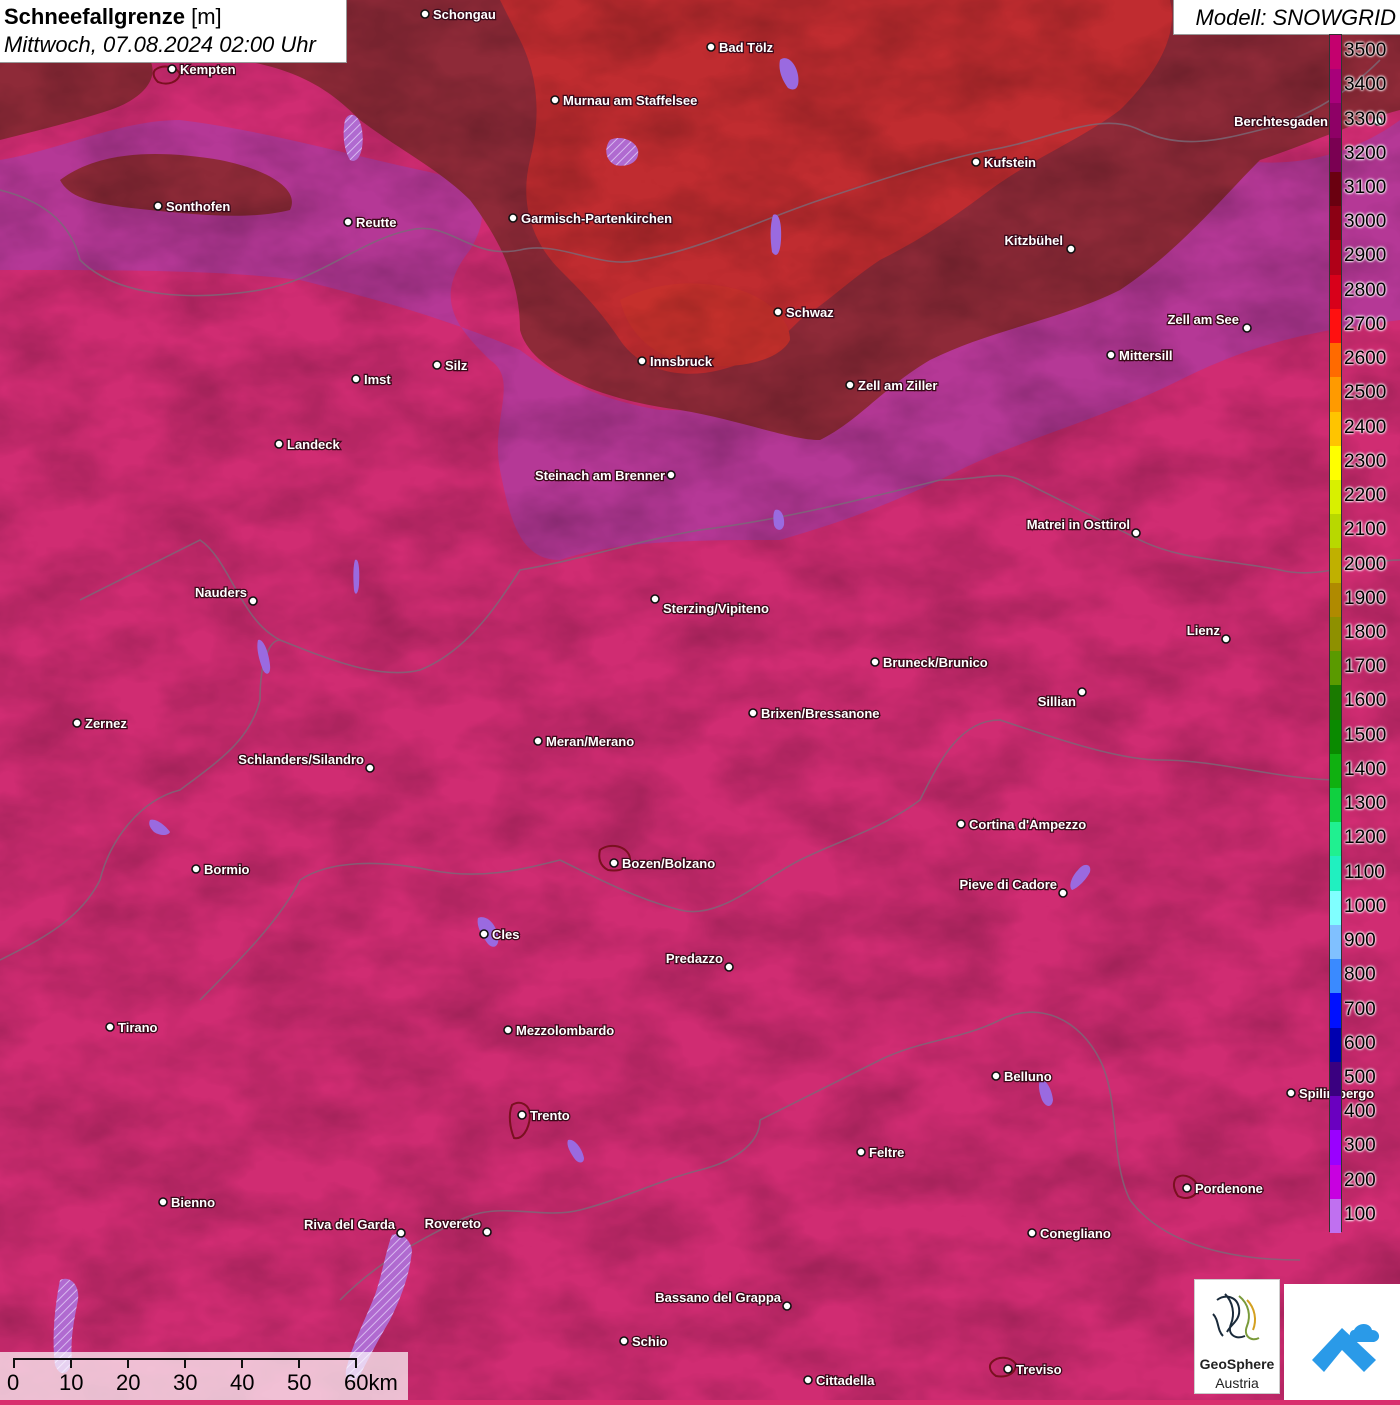 The image size is (1400, 1405). What do you see at coordinates (929, 662) in the screenshot?
I see `city-marker: Bruneck/Brunico` at bounding box center [929, 662].